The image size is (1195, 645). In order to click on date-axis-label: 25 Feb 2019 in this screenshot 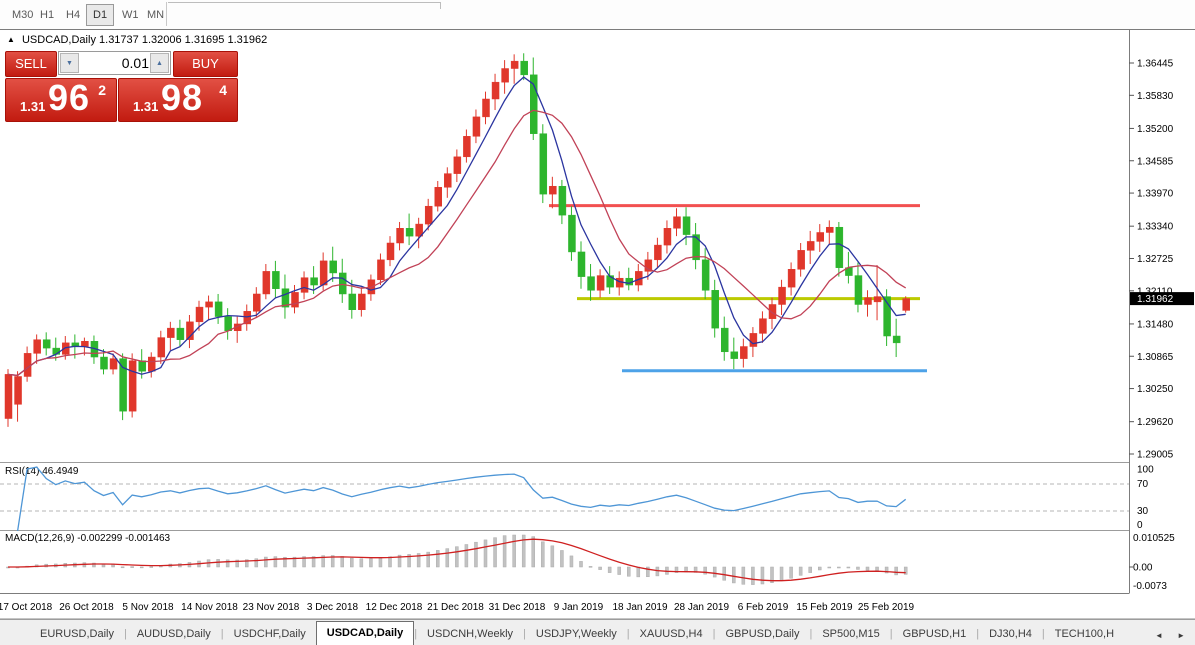, I will do `click(886, 607)`.